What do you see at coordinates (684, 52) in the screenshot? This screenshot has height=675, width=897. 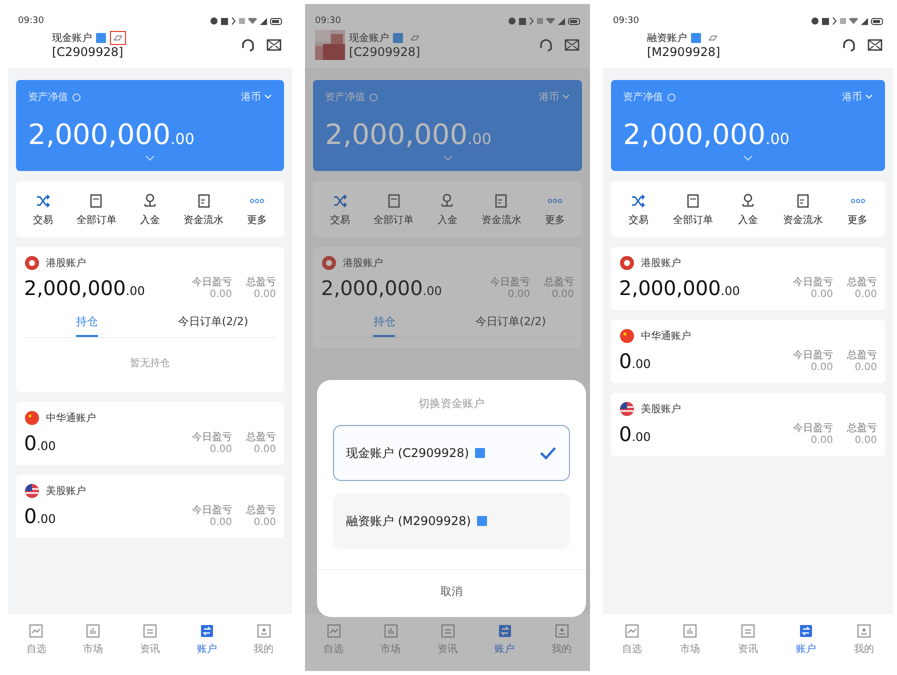 I see `account-id: [M2909928]` at bounding box center [684, 52].